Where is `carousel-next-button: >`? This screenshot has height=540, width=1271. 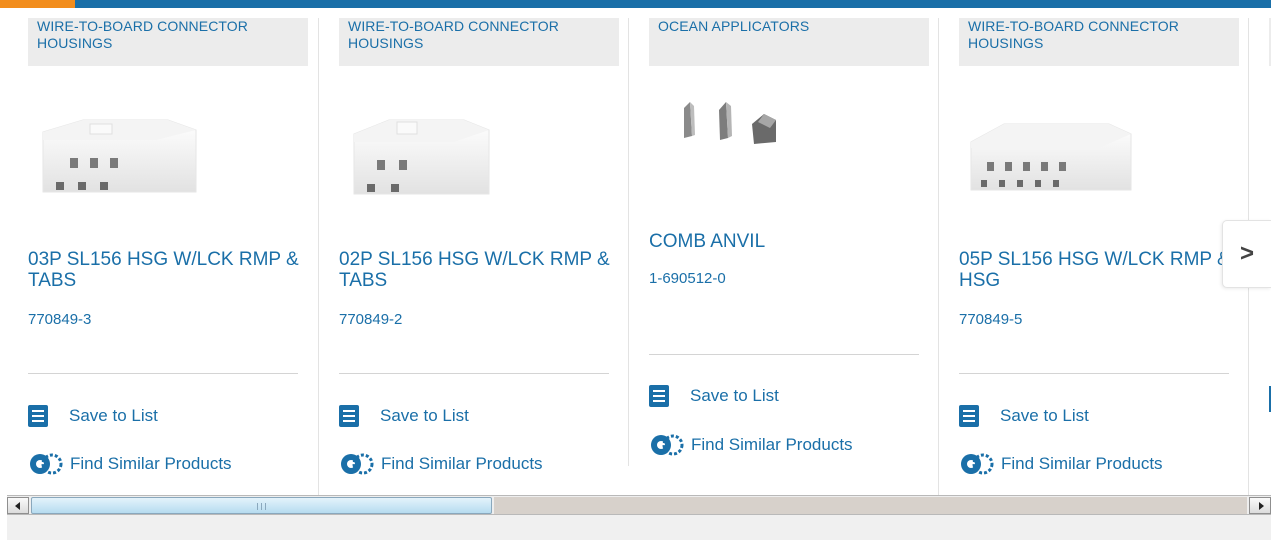 carousel-next-button: > is located at coordinates (1246, 254).